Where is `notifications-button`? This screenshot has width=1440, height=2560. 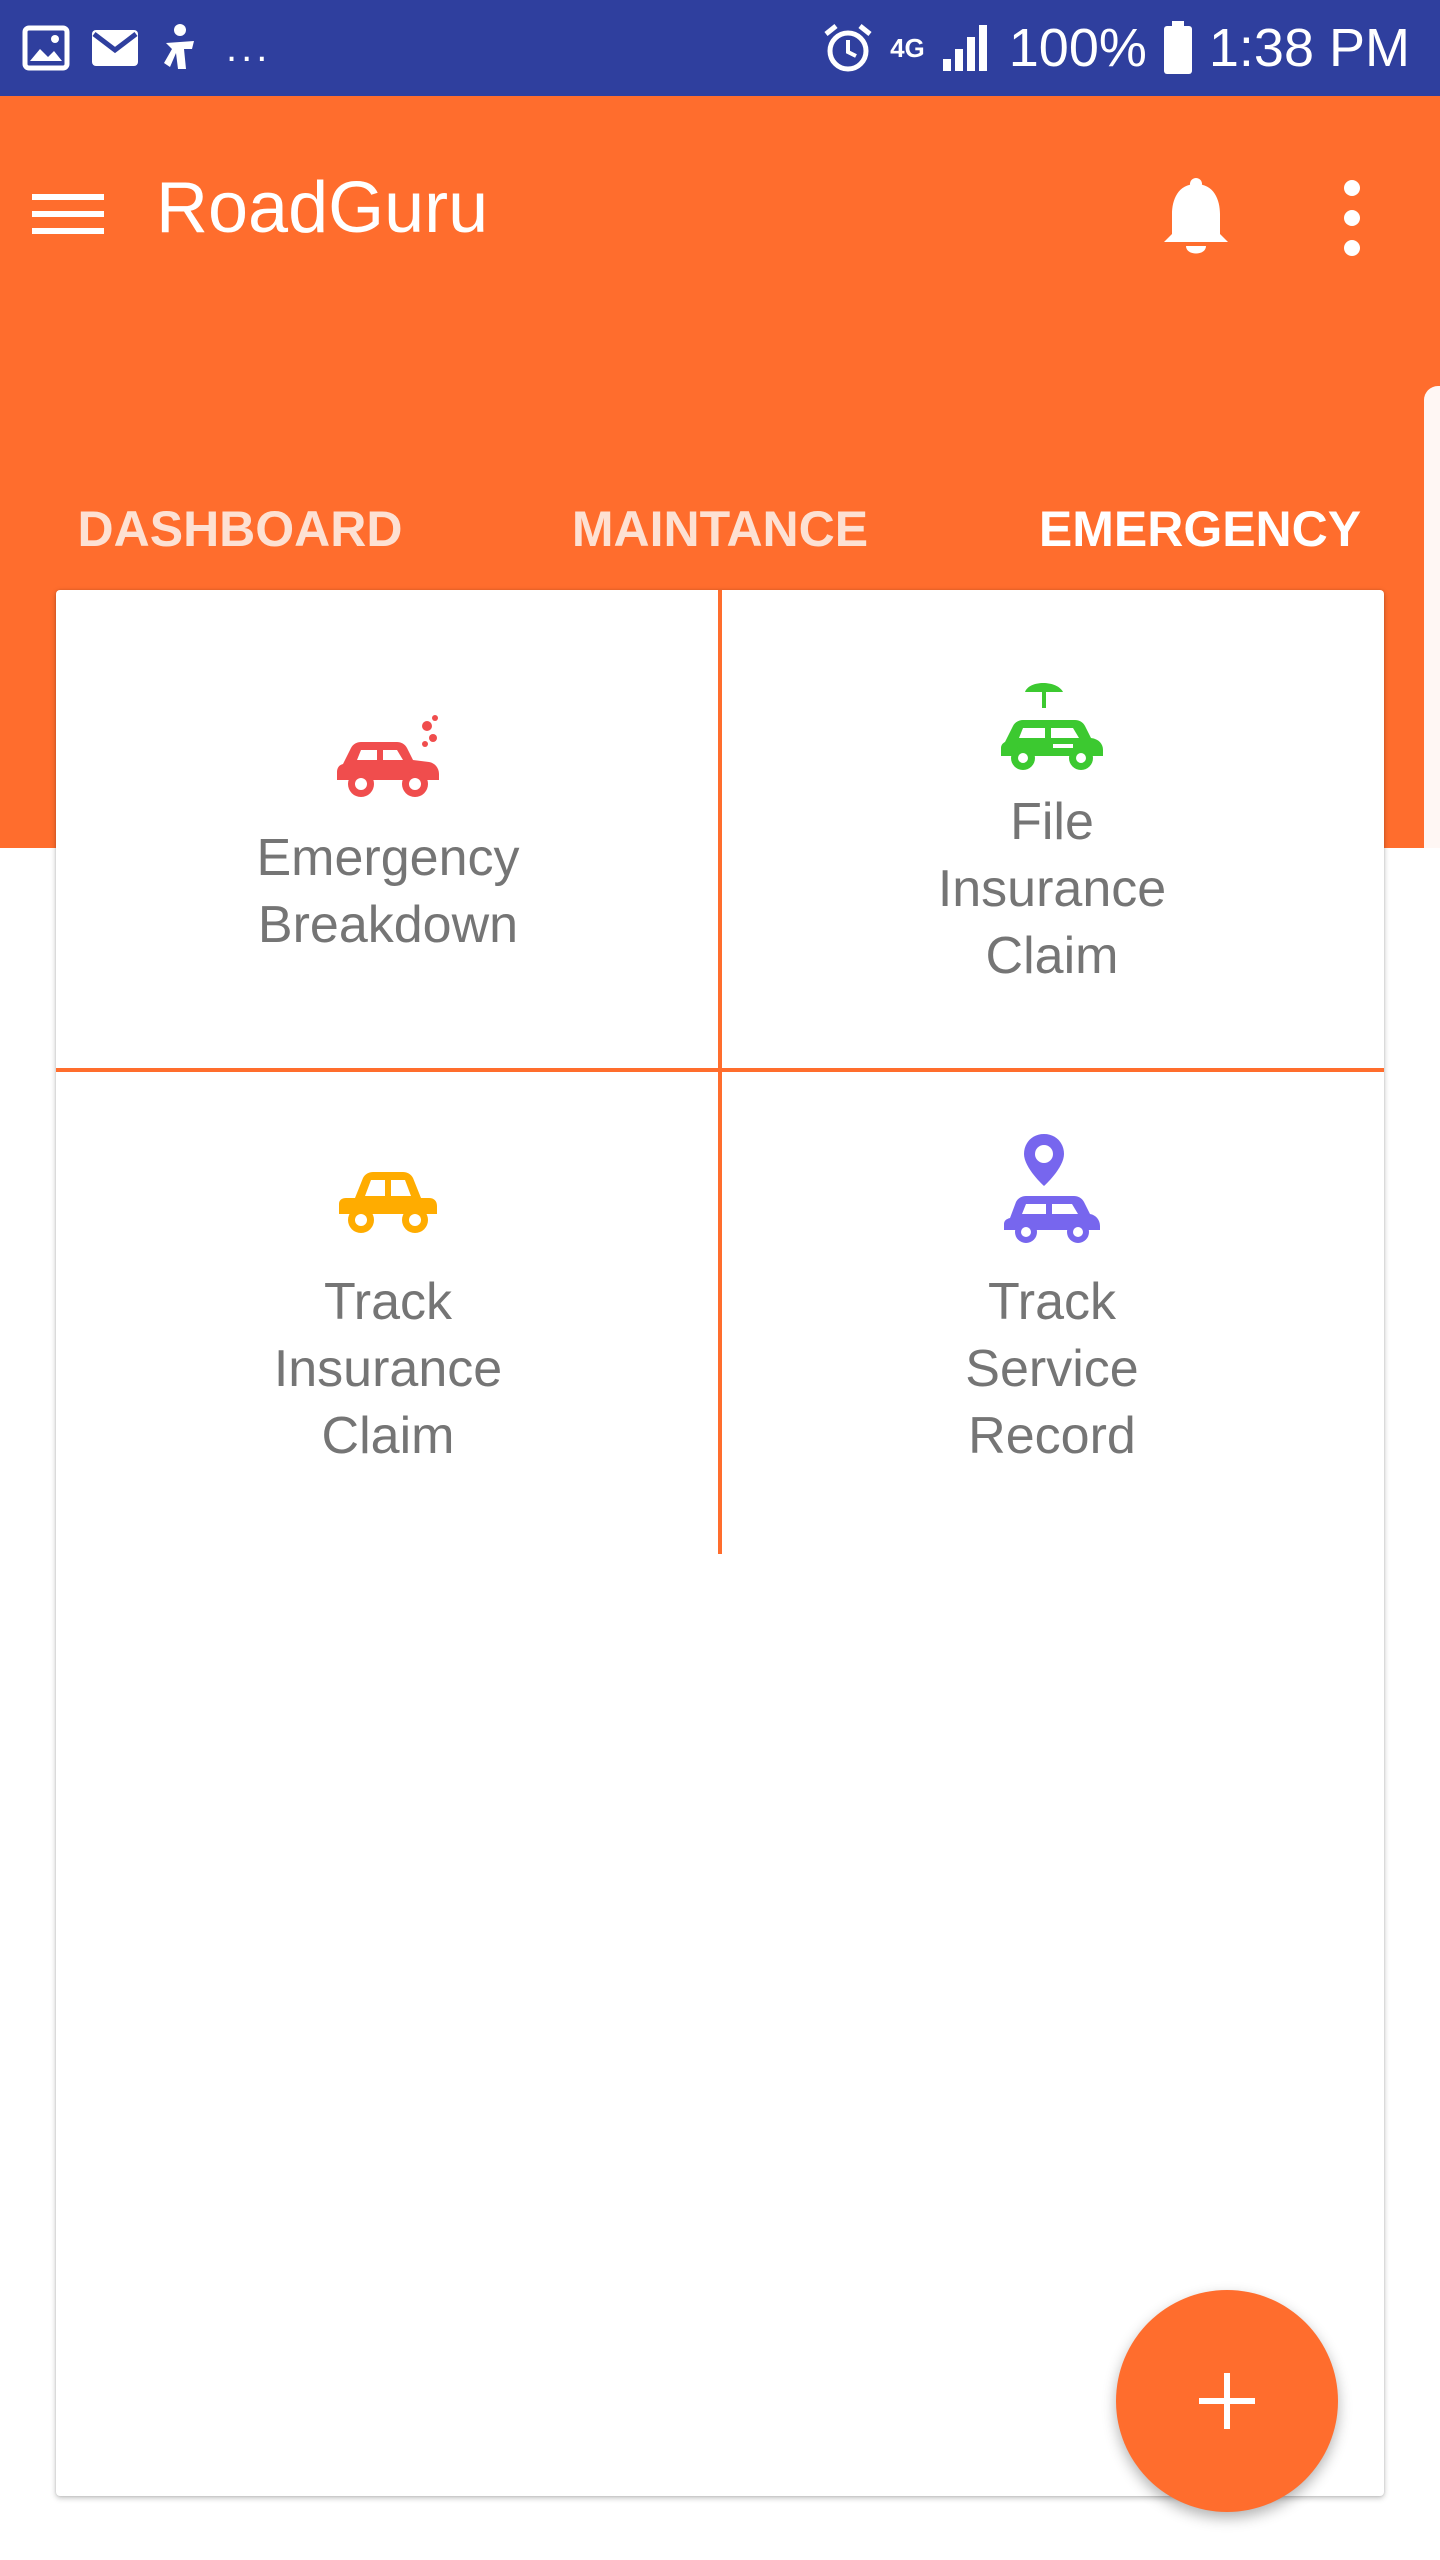
notifications-button is located at coordinates (1196, 218).